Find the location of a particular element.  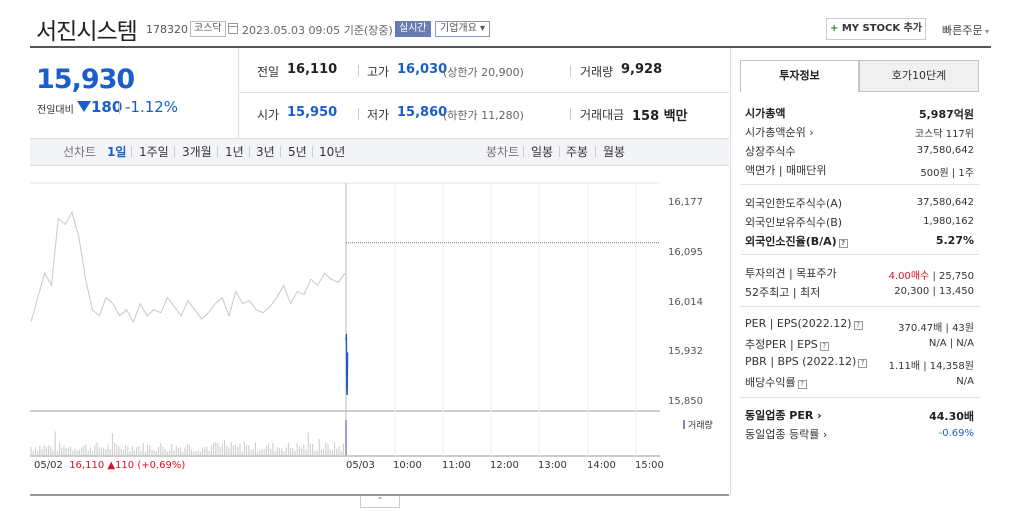

collapse-chevron-icon: ⌃ is located at coordinates (380, 502).